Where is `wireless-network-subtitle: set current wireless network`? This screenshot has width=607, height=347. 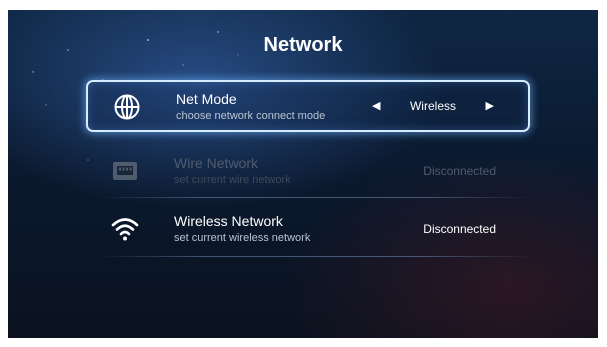 wireless-network-subtitle: set current wireless network is located at coordinates (242, 238).